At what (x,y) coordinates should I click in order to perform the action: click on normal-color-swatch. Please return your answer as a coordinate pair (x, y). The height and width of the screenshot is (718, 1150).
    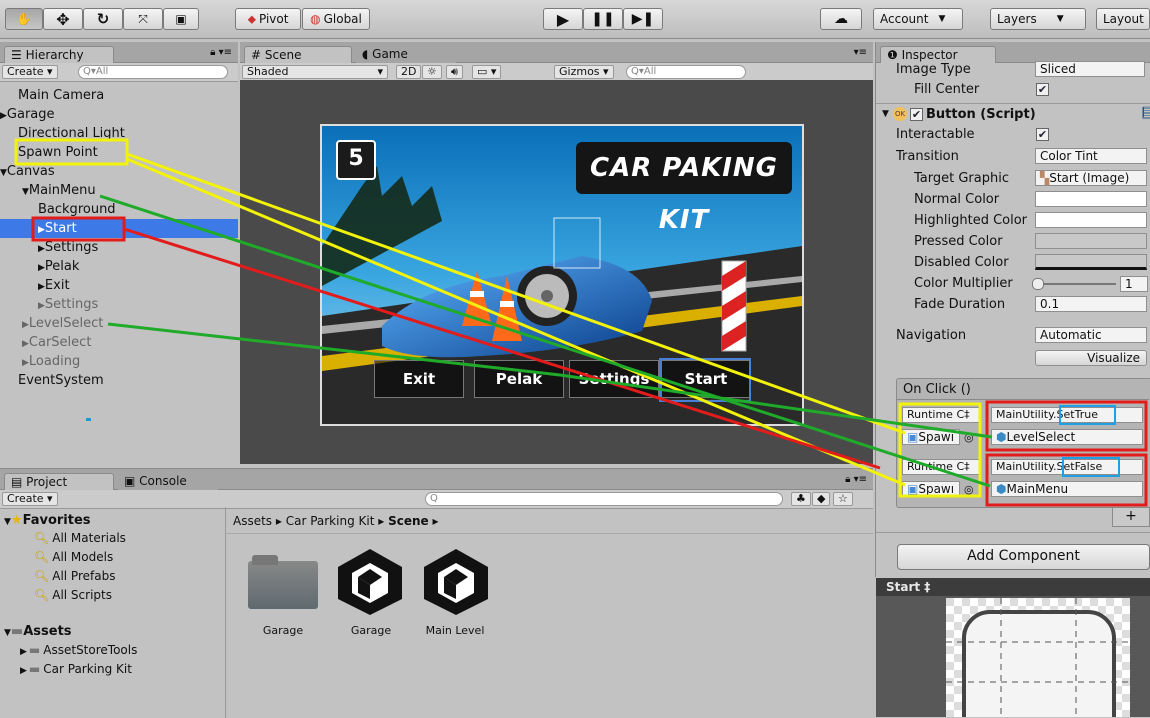
    Looking at the image, I should click on (1091, 199).